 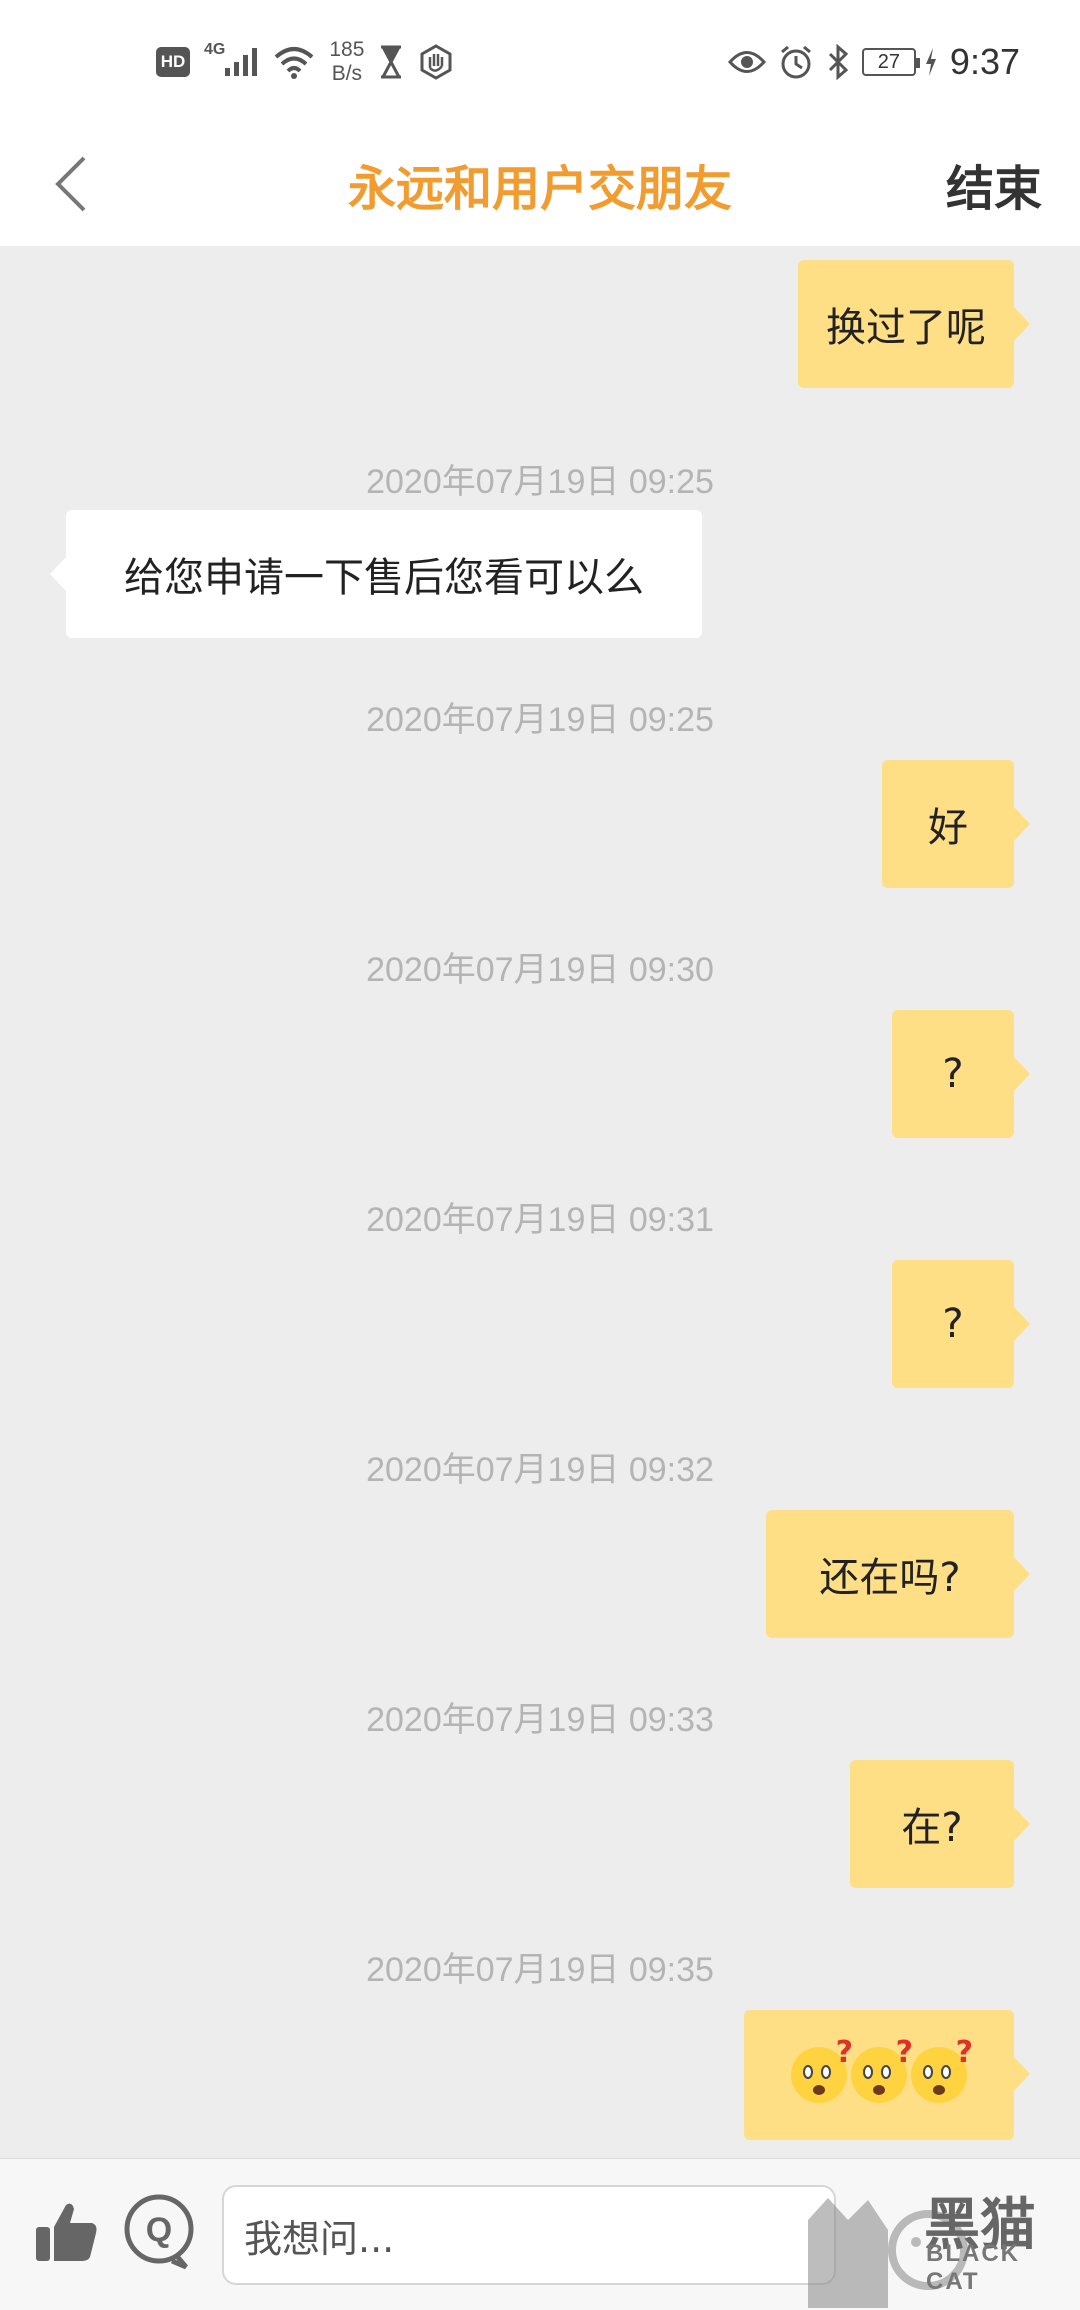 What do you see at coordinates (984, 61) in the screenshot?
I see `status-time: 9:37` at bounding box center [984, 61].